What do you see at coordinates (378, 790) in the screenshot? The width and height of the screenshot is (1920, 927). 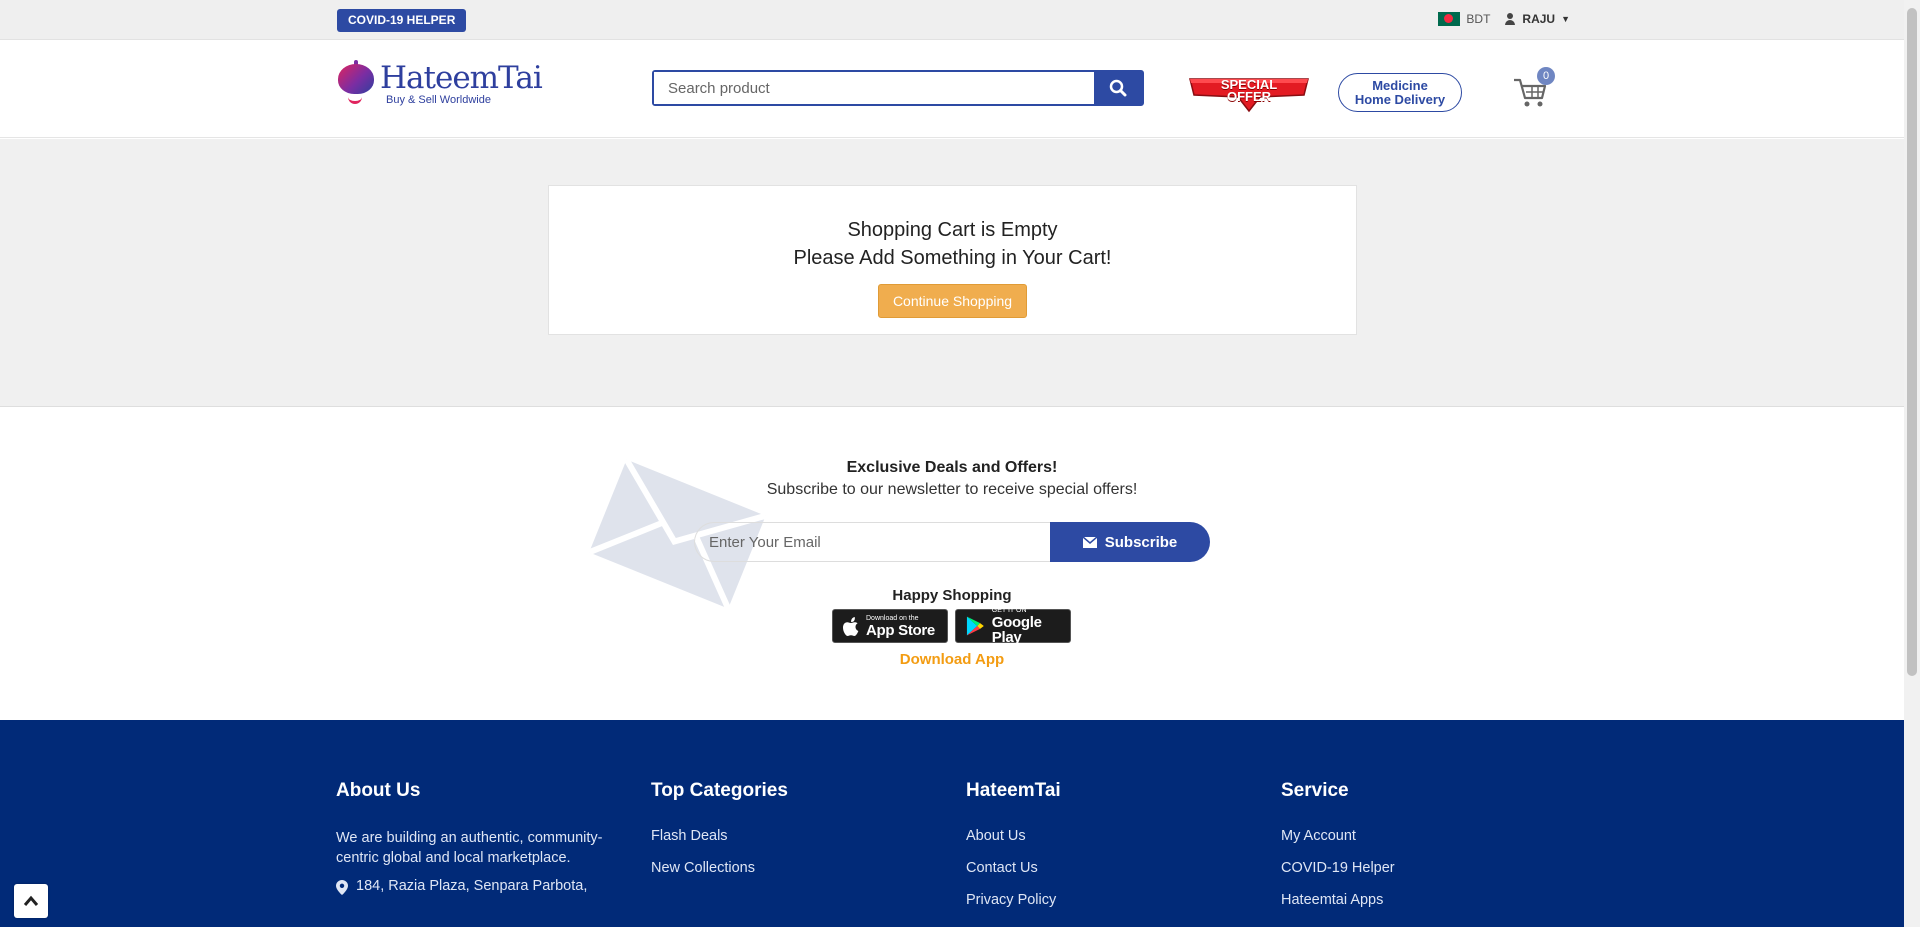 I see `footer-about-title: About Us` at bounding box center [378, 790].